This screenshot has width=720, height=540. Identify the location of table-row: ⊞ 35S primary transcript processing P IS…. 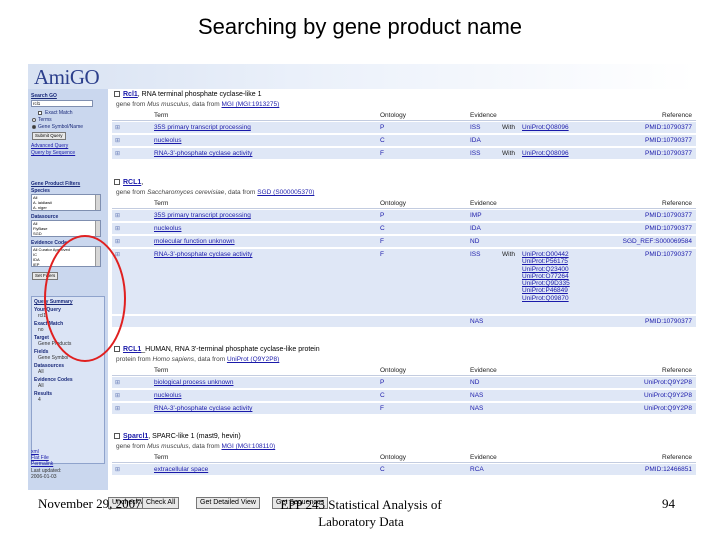
(404, 128).